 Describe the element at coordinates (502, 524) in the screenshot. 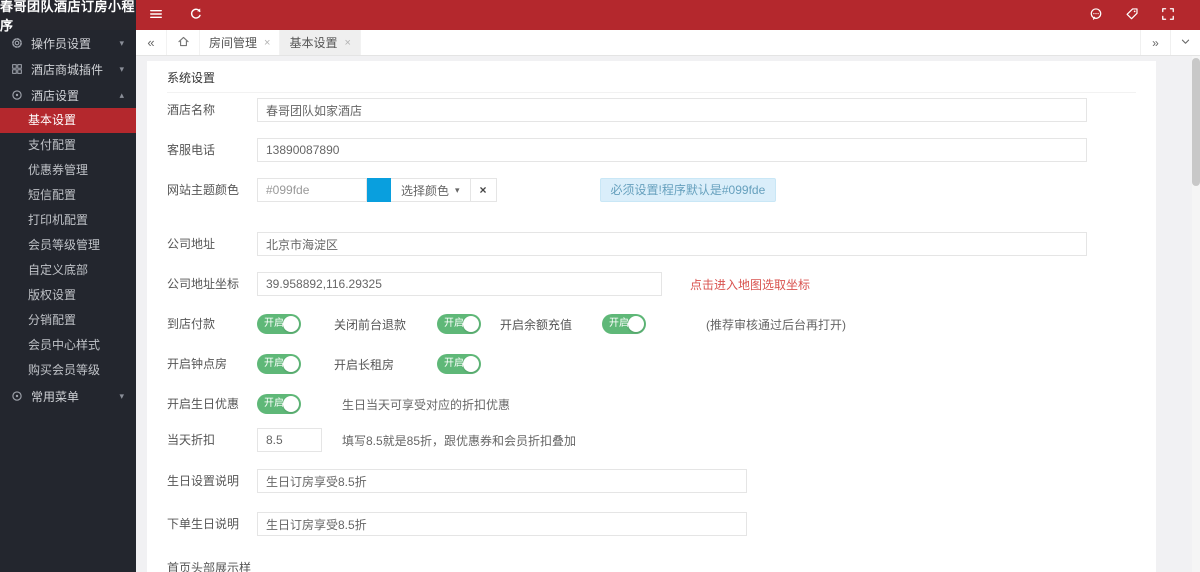

I see `order-birthday-desc-input` at that location.